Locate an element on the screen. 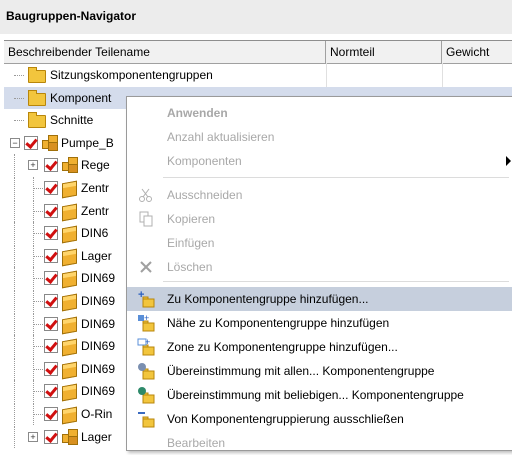  zone-add-icon: + is located at coordinates (146, 346).